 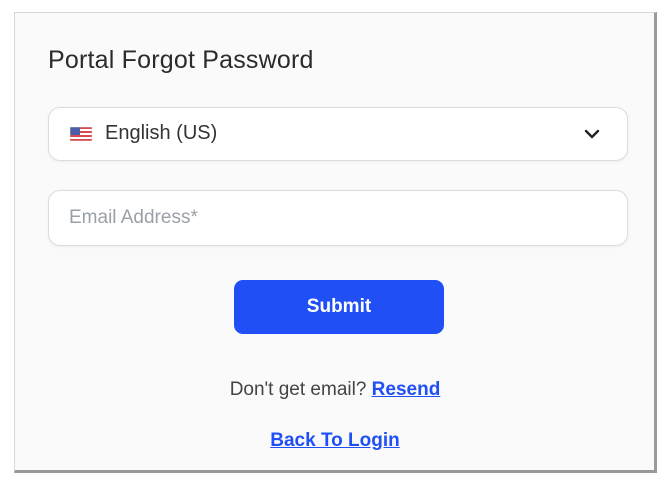 I want to click on resend-link: Resend, so click(x=406, y=389).